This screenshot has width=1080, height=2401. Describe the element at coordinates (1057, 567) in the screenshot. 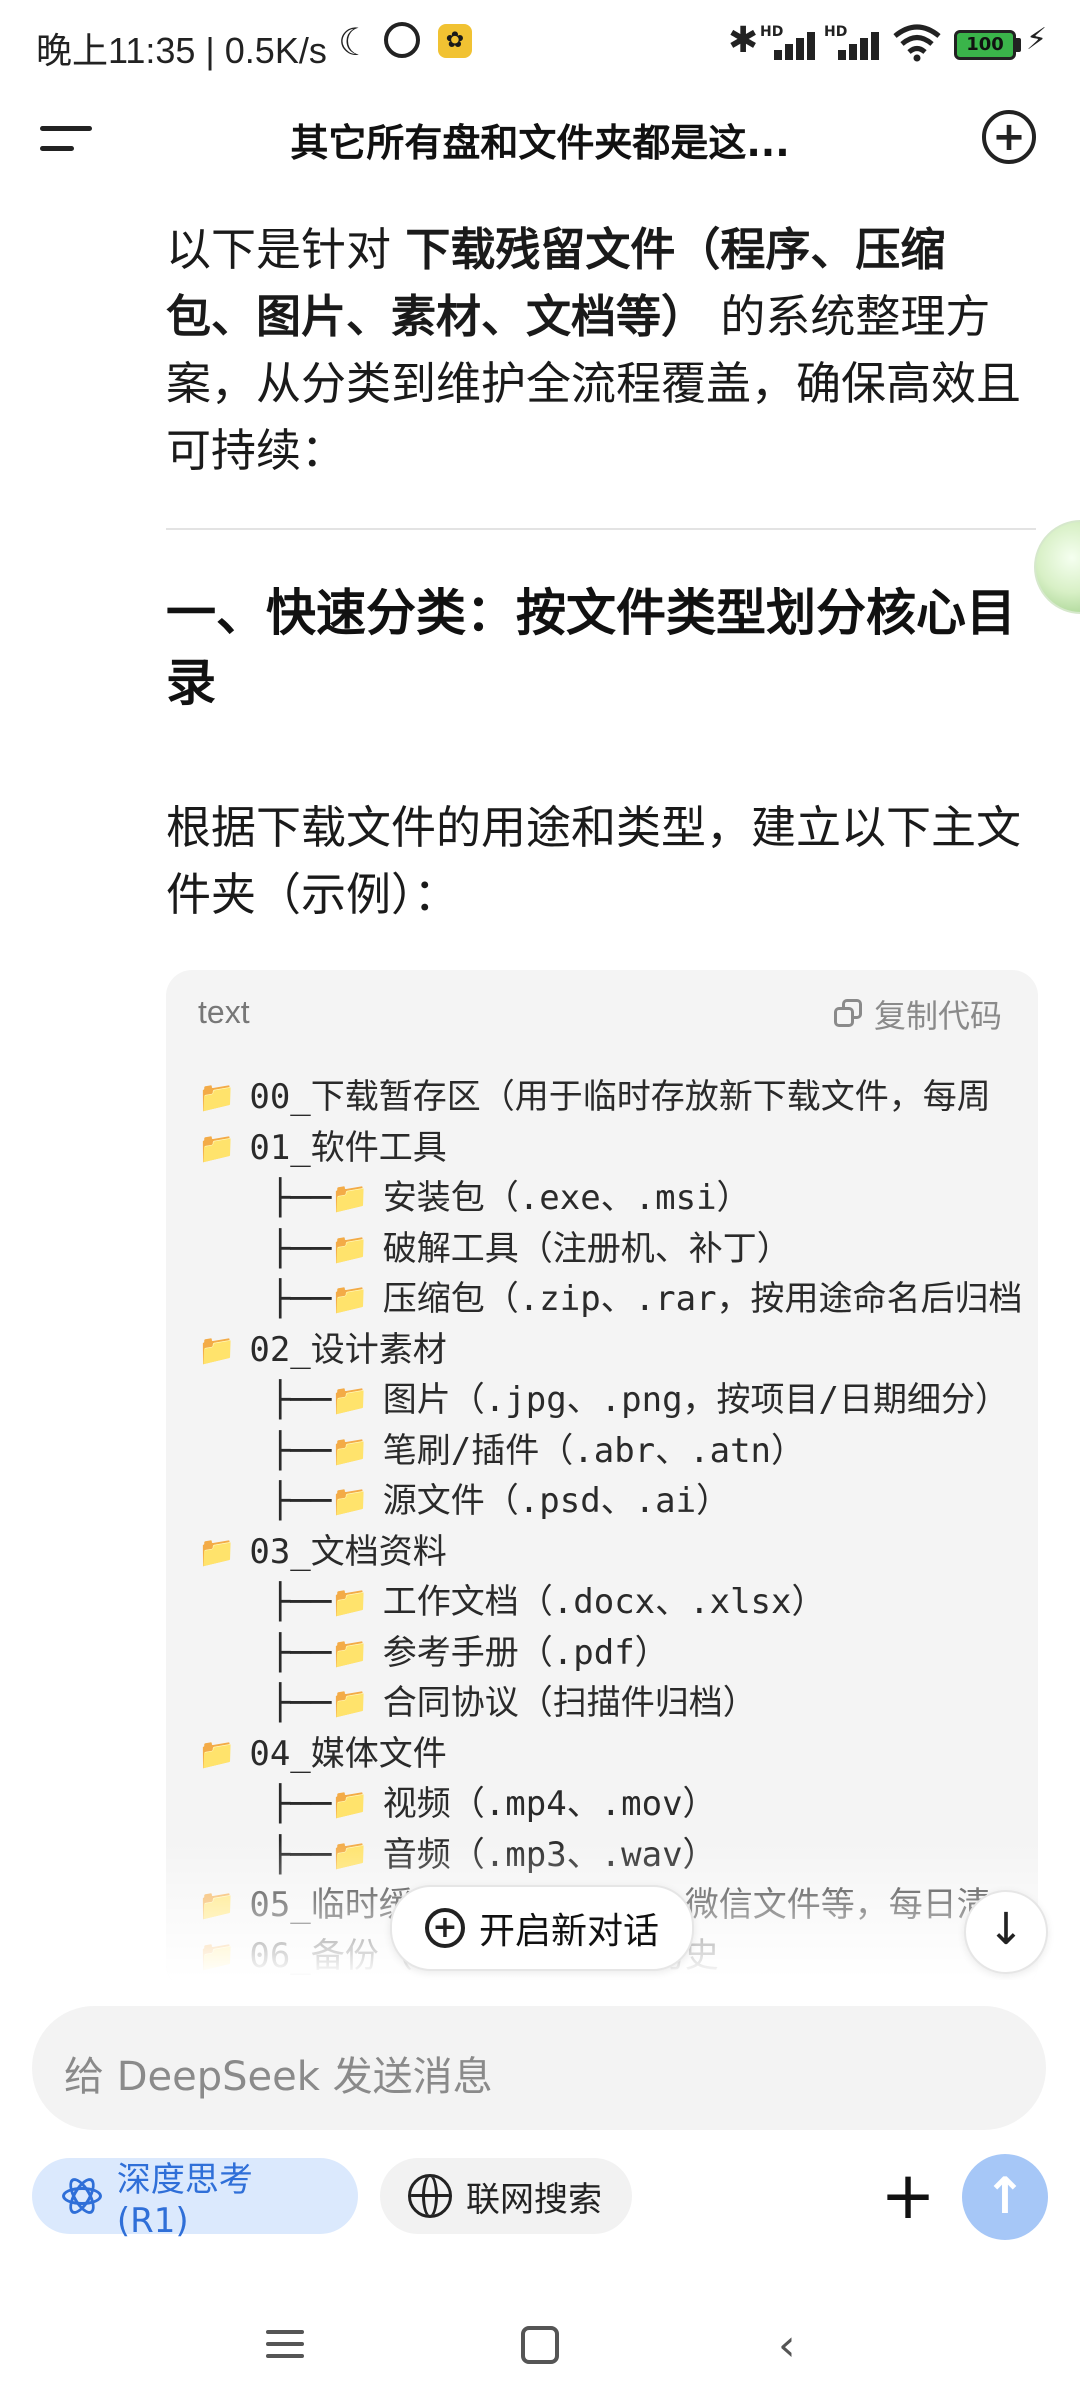

I see `floating-assistant-bubble` at that location.